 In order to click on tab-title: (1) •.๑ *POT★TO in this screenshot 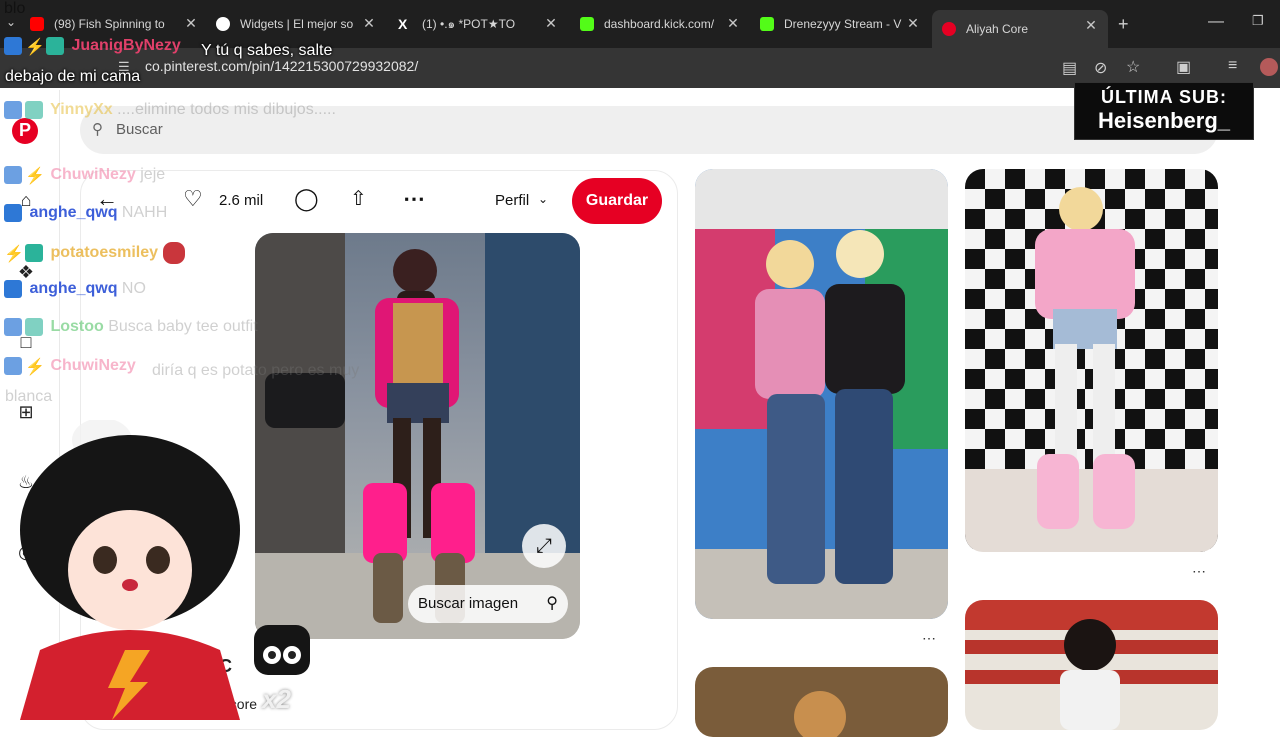, I will do `click(469, 23)`.